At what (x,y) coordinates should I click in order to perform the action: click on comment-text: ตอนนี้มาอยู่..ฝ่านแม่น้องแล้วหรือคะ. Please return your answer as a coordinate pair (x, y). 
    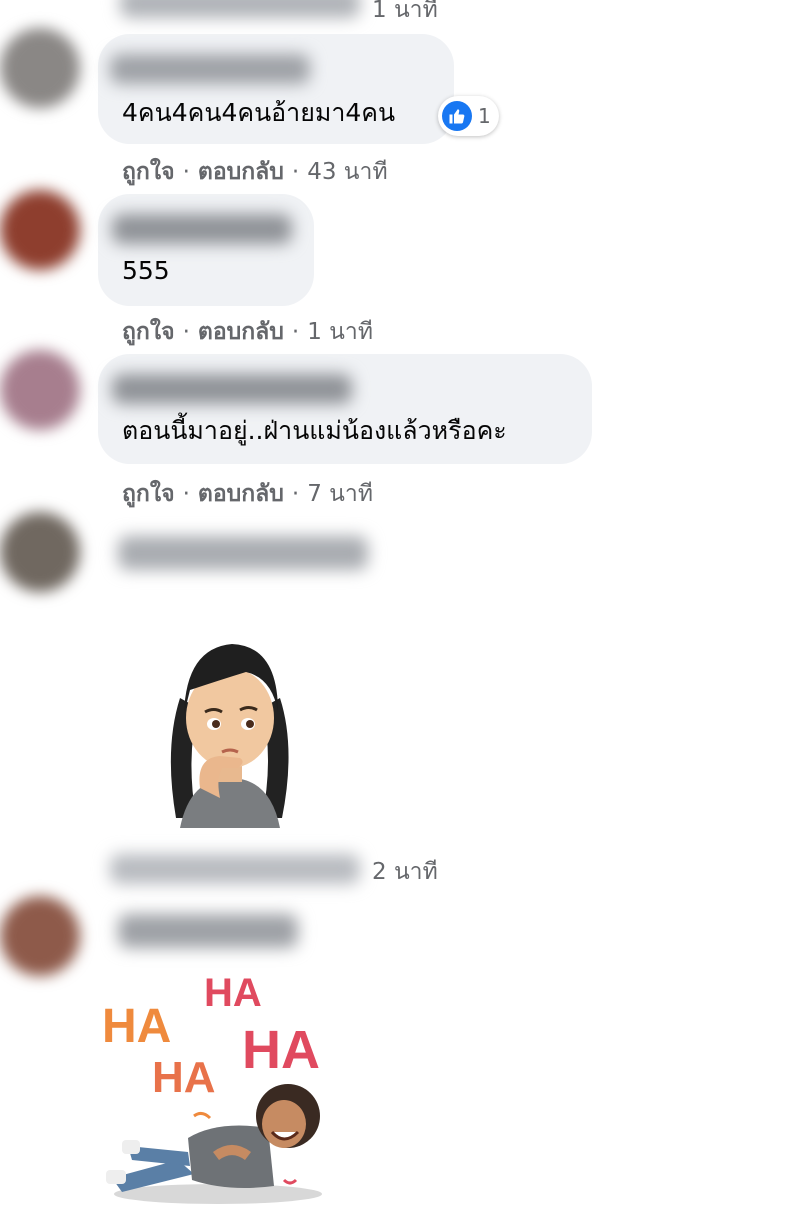
    Looking at the image, I should click on (314, 430).